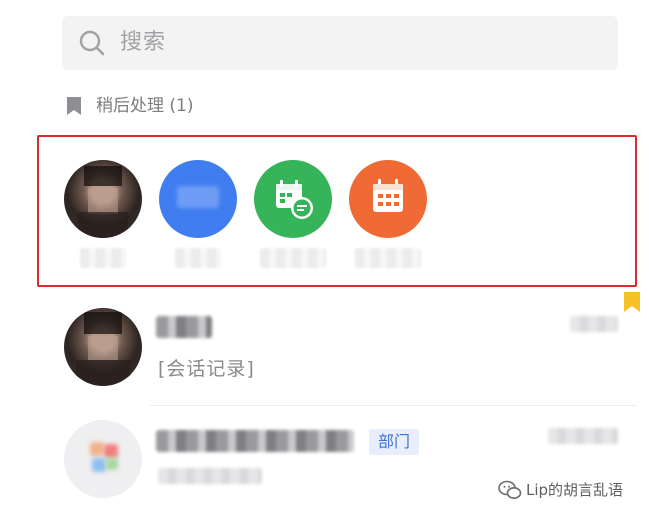  I want to click on group-name, so click(255, 441).